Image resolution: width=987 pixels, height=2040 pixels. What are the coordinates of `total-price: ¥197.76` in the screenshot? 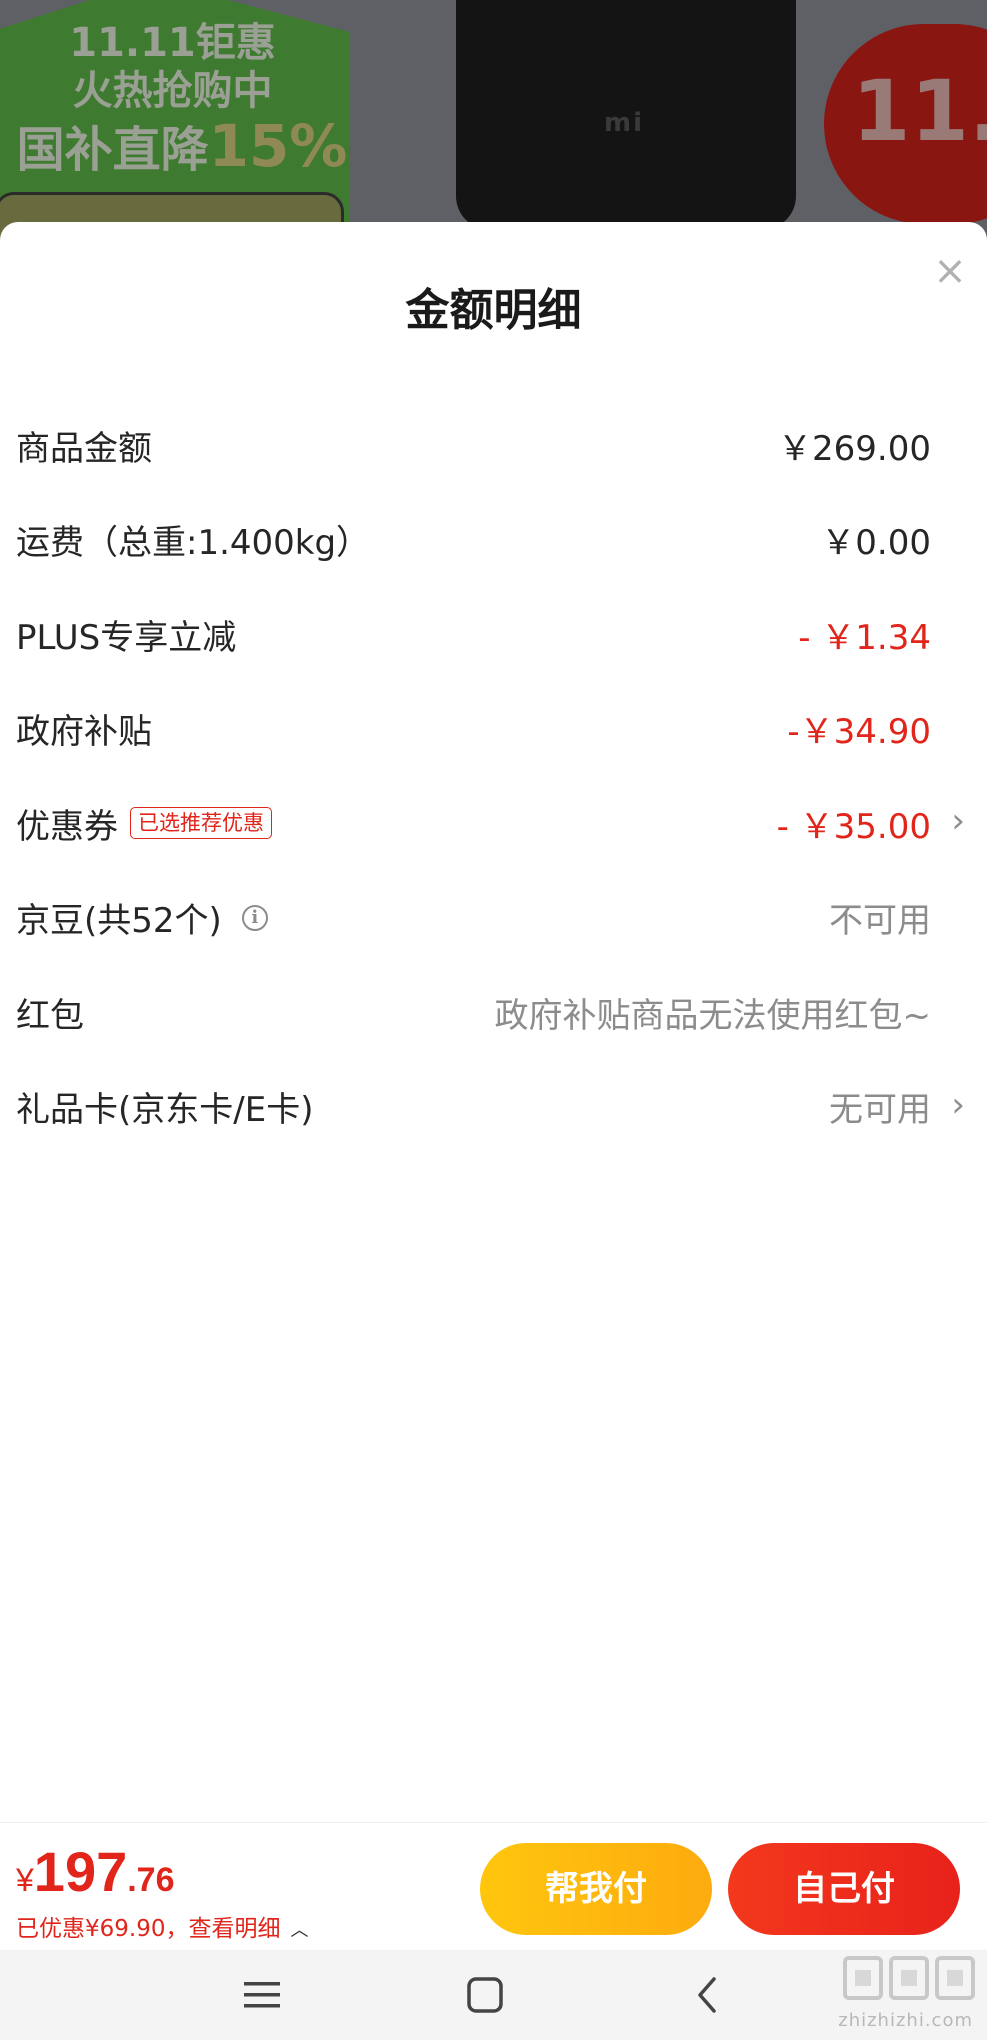 It's located at (95, 1871).